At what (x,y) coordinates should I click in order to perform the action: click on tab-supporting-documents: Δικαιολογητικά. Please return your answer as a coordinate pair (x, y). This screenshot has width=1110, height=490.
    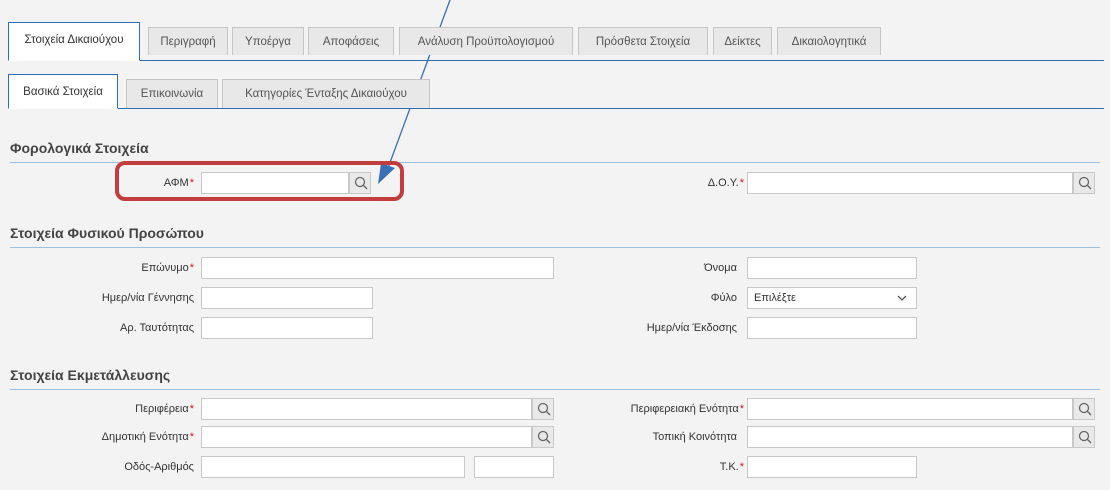
    Looking at the image, I should click on (829, 41).